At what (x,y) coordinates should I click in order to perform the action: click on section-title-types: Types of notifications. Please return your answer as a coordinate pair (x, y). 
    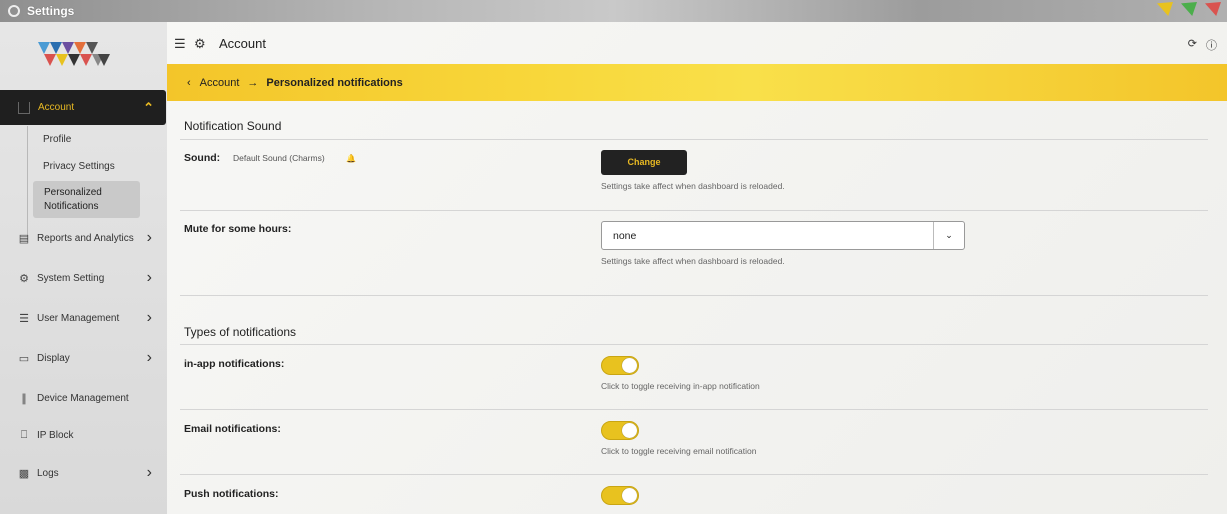
    Looking at the image, I should click on (240, 332).